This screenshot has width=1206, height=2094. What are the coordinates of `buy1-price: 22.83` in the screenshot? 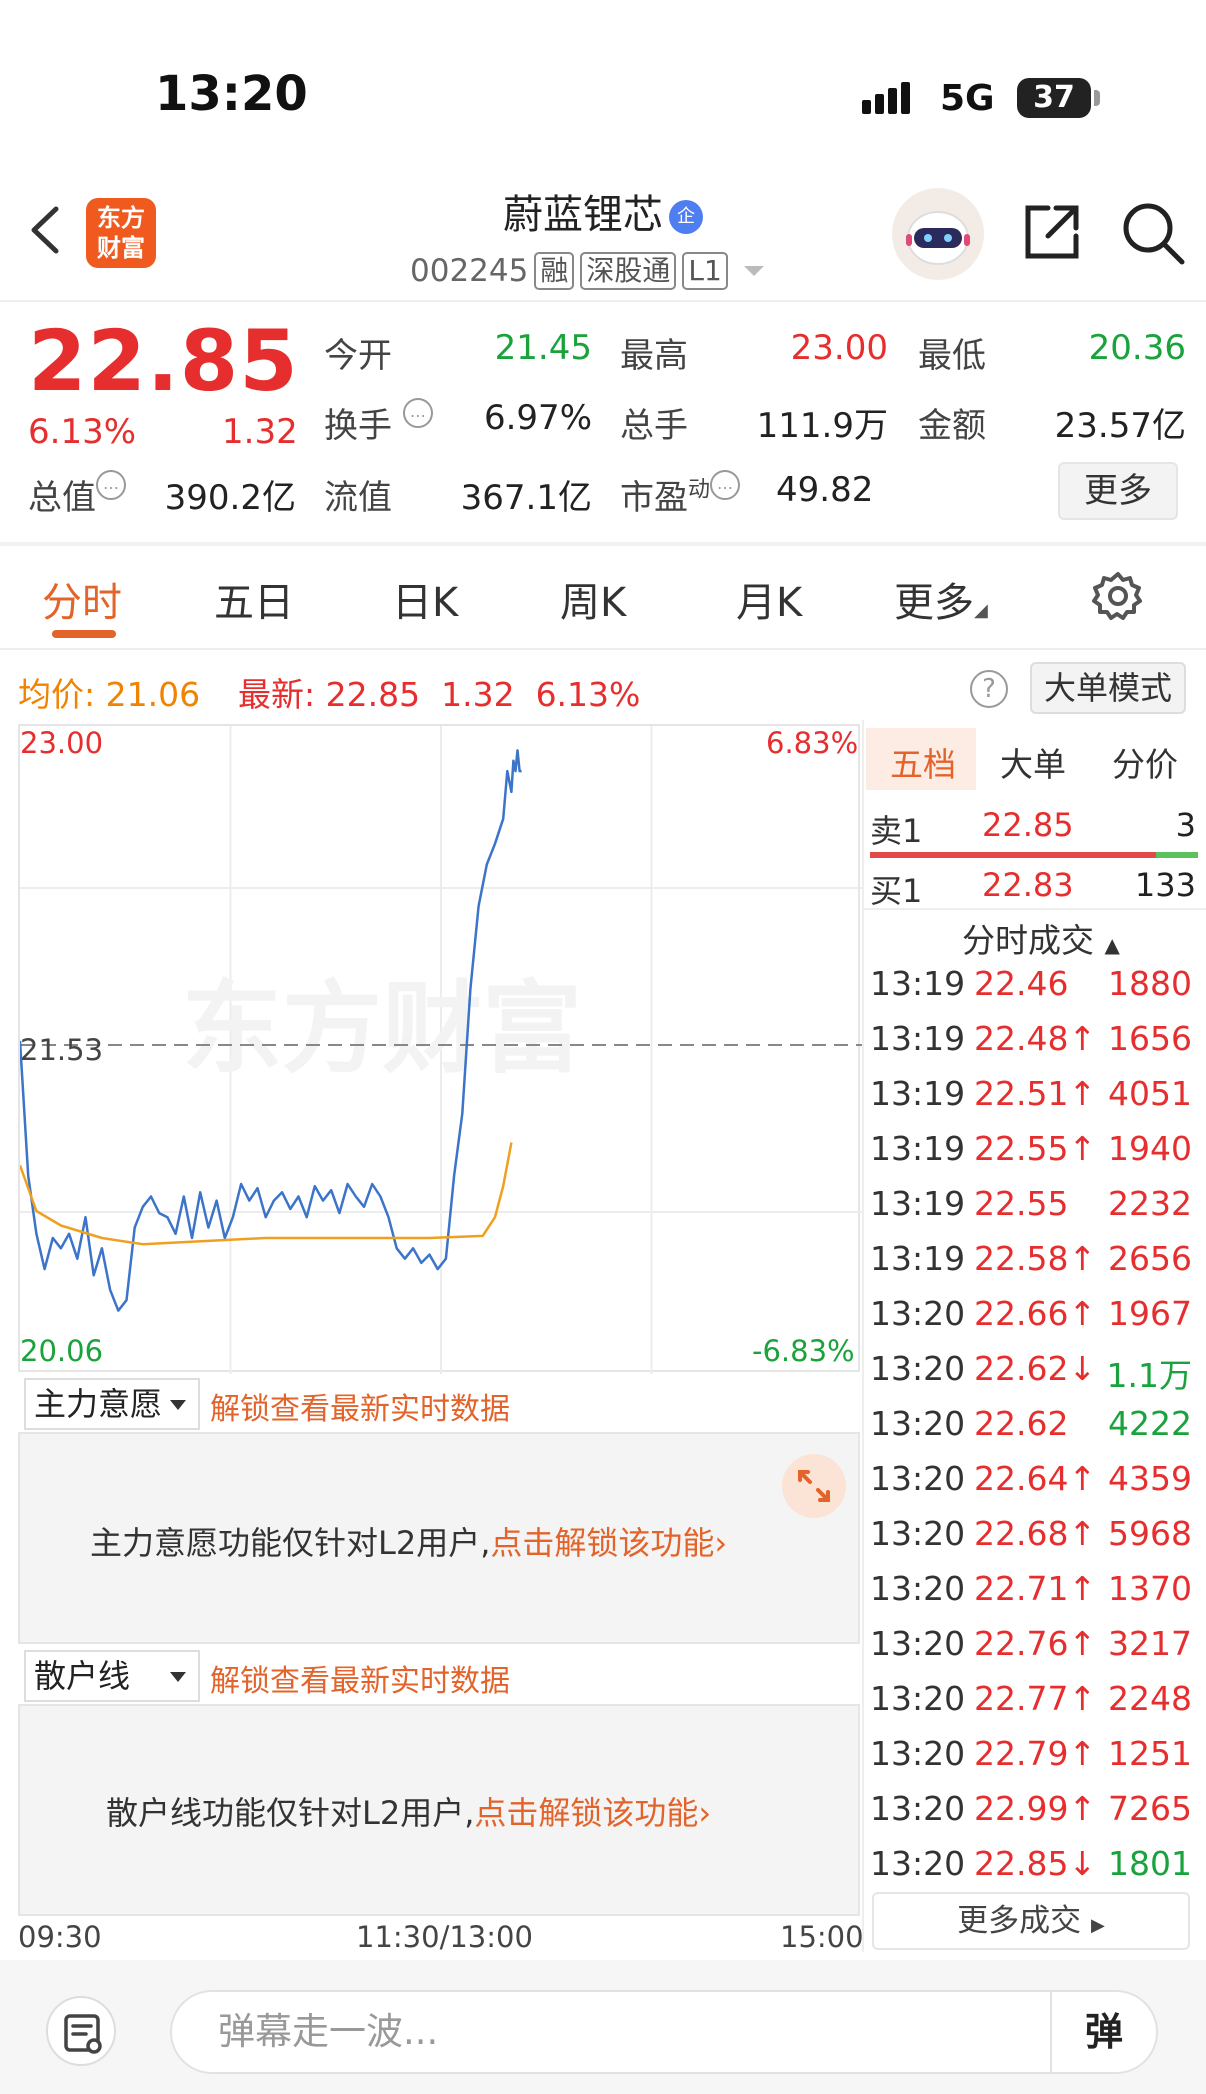 It's located at (1028, 885).